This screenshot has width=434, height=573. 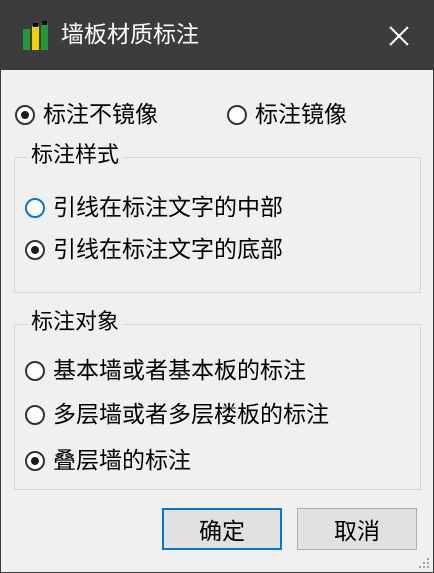 I want to click on radio-no-mirror: 标注不镜像, so click(x=86, y=115).